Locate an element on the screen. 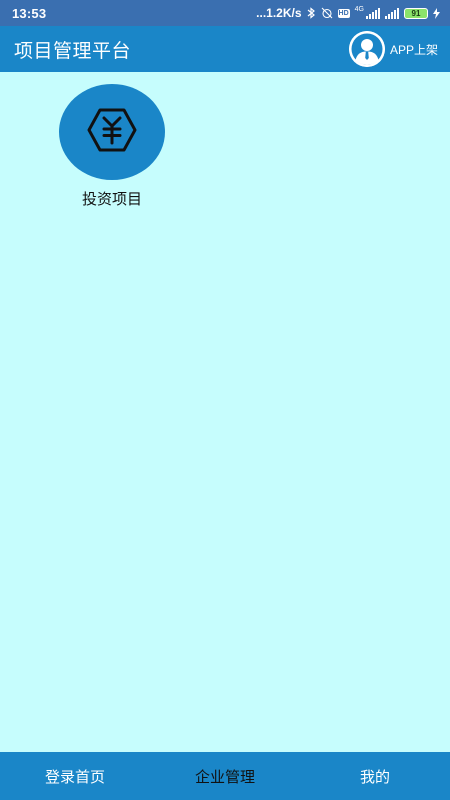  bluetooth-icon is located at coordinates (311, 13).